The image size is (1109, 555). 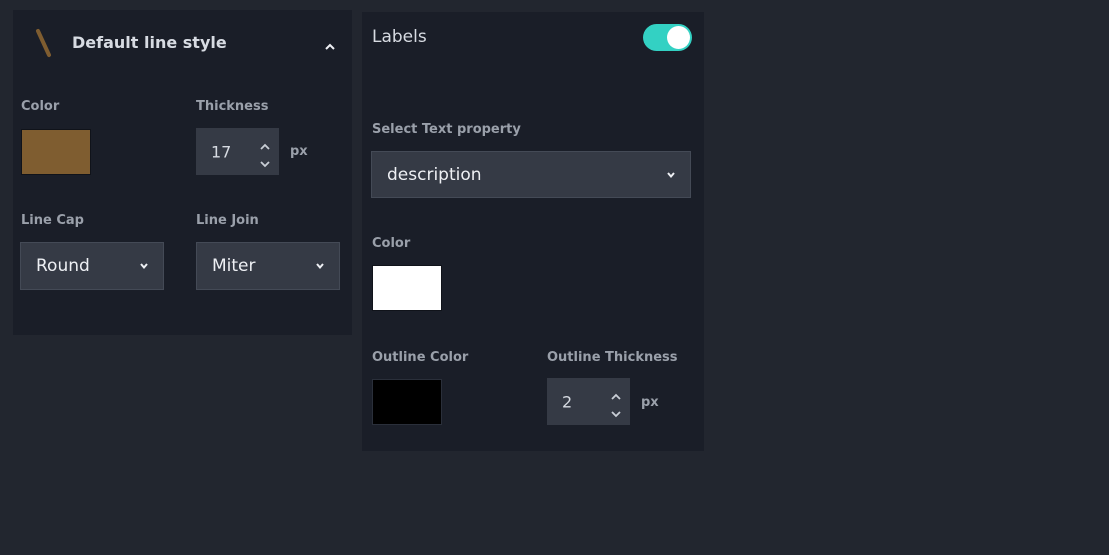 I want to click on thickness-input: 17, so click(x=237, y=151).